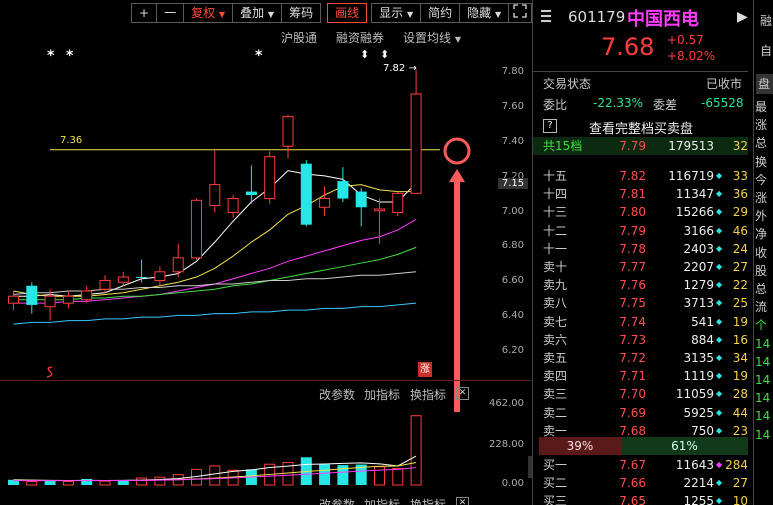  Describe the element at coordinates (640, 483) in the screenshot. I see `bid-row: 买二 7.66 2214 ◆ 27` at that location.